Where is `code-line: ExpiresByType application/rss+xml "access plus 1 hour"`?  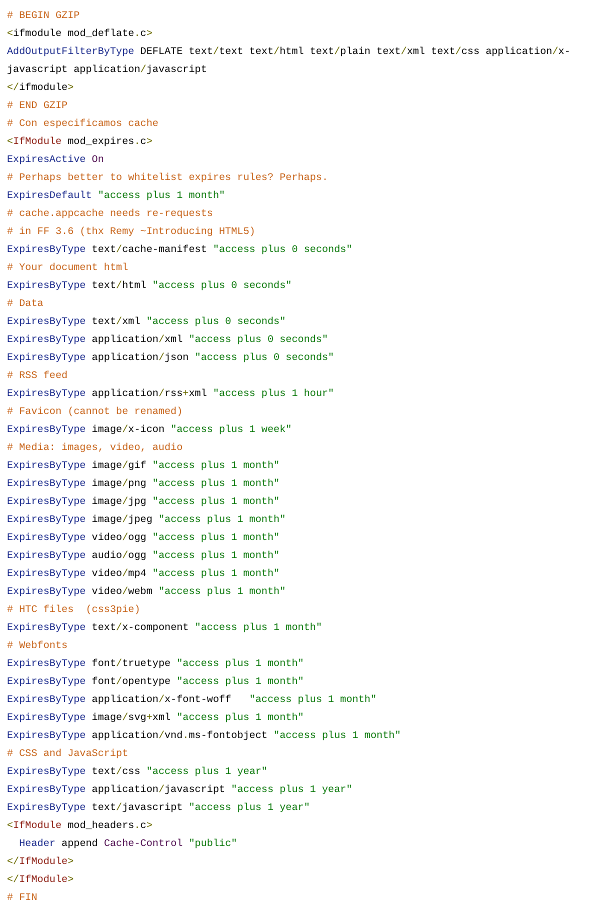
code-line: ExpiresByType application/rss+xml "access plus 1 hour" is located at coordinates (170, 395).